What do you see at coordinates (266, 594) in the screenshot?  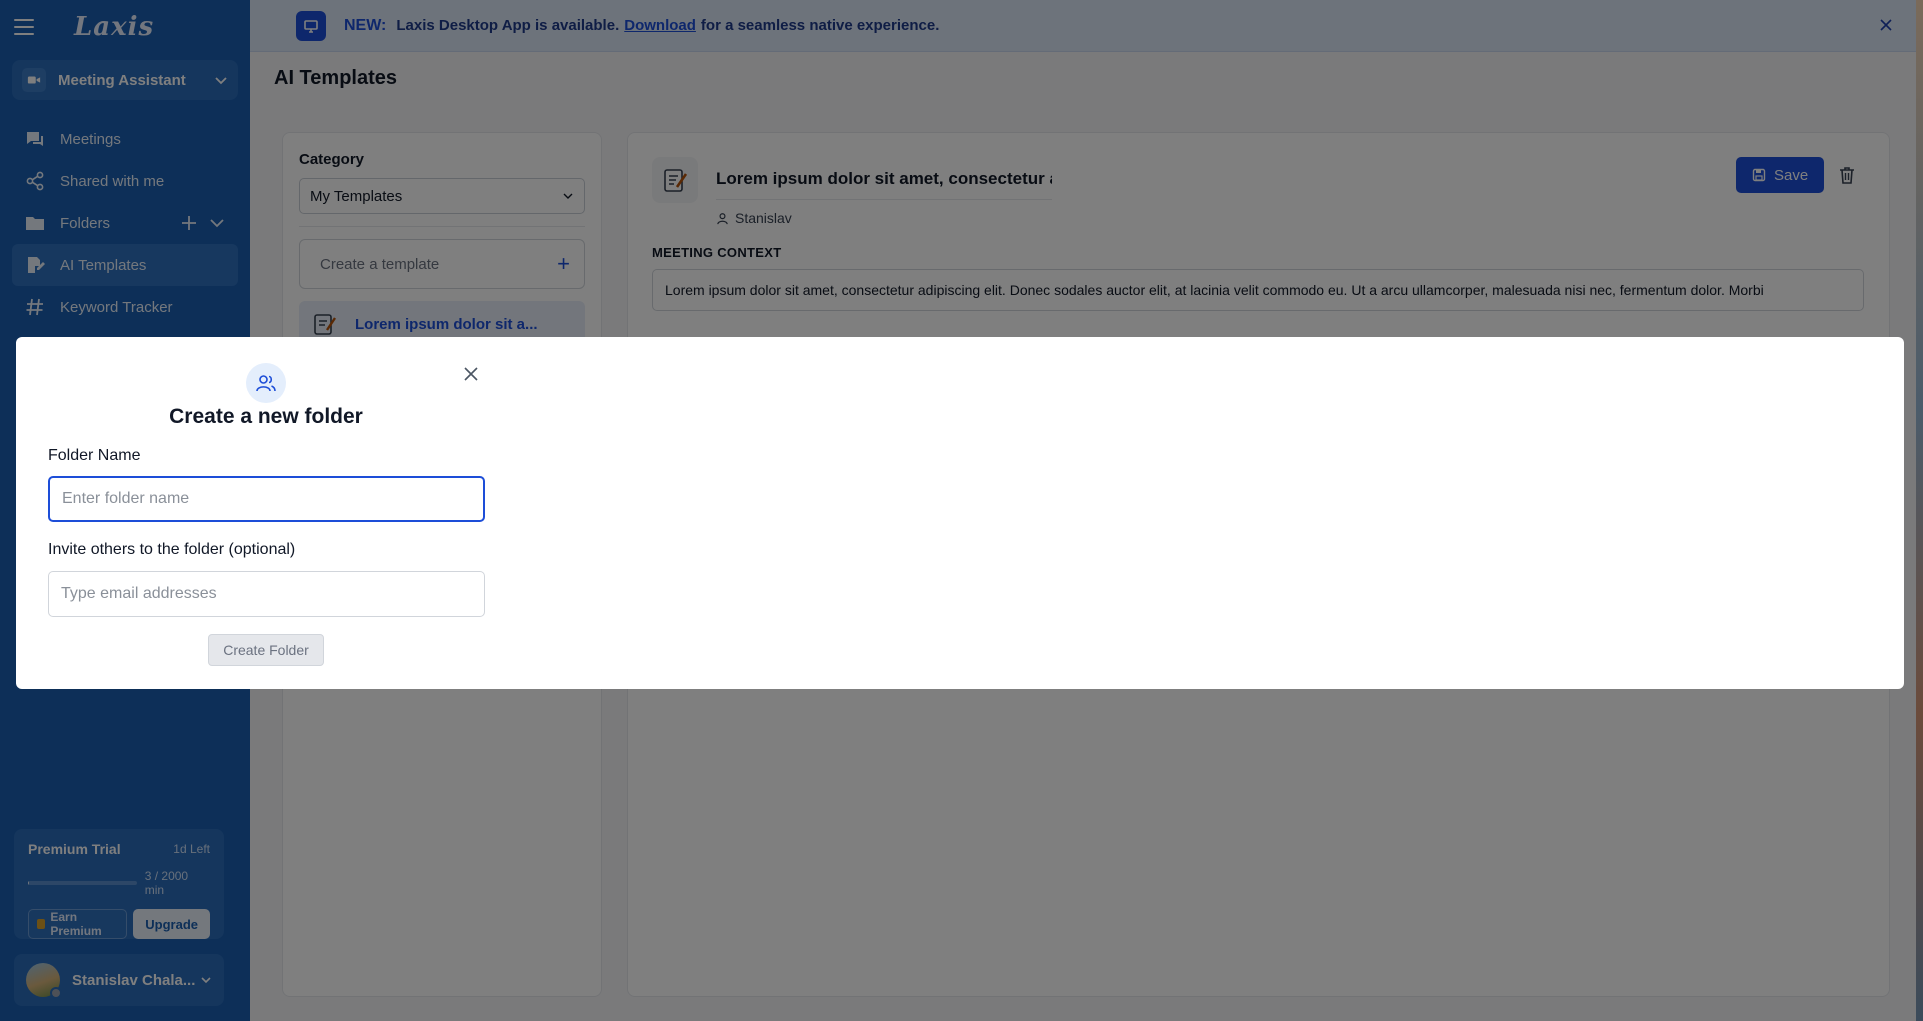 I see `invite-email-input` at bounding box center [266, 594].